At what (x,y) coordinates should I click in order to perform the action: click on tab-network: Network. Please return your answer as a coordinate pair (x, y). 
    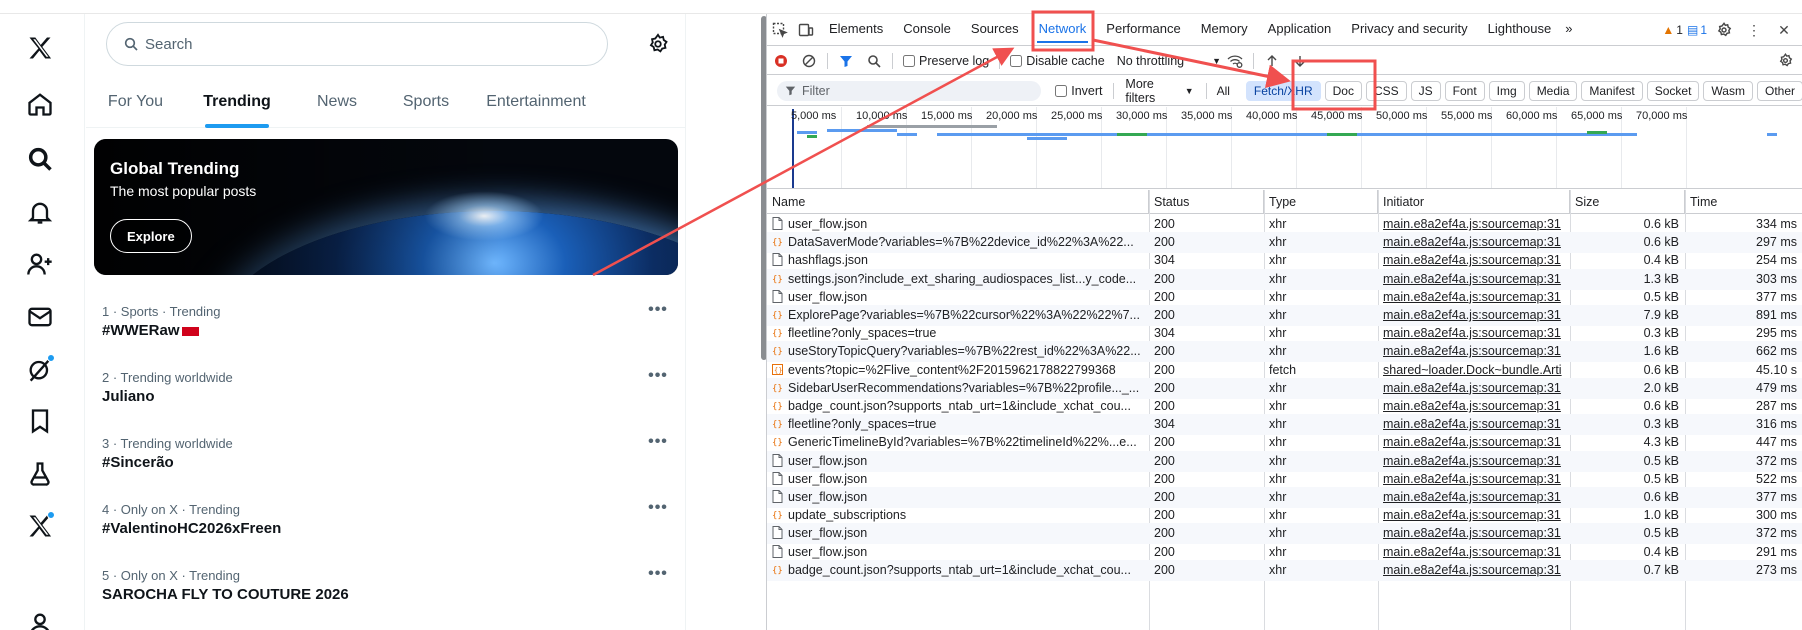
    Looking at the image, I should click on (1063, 30).